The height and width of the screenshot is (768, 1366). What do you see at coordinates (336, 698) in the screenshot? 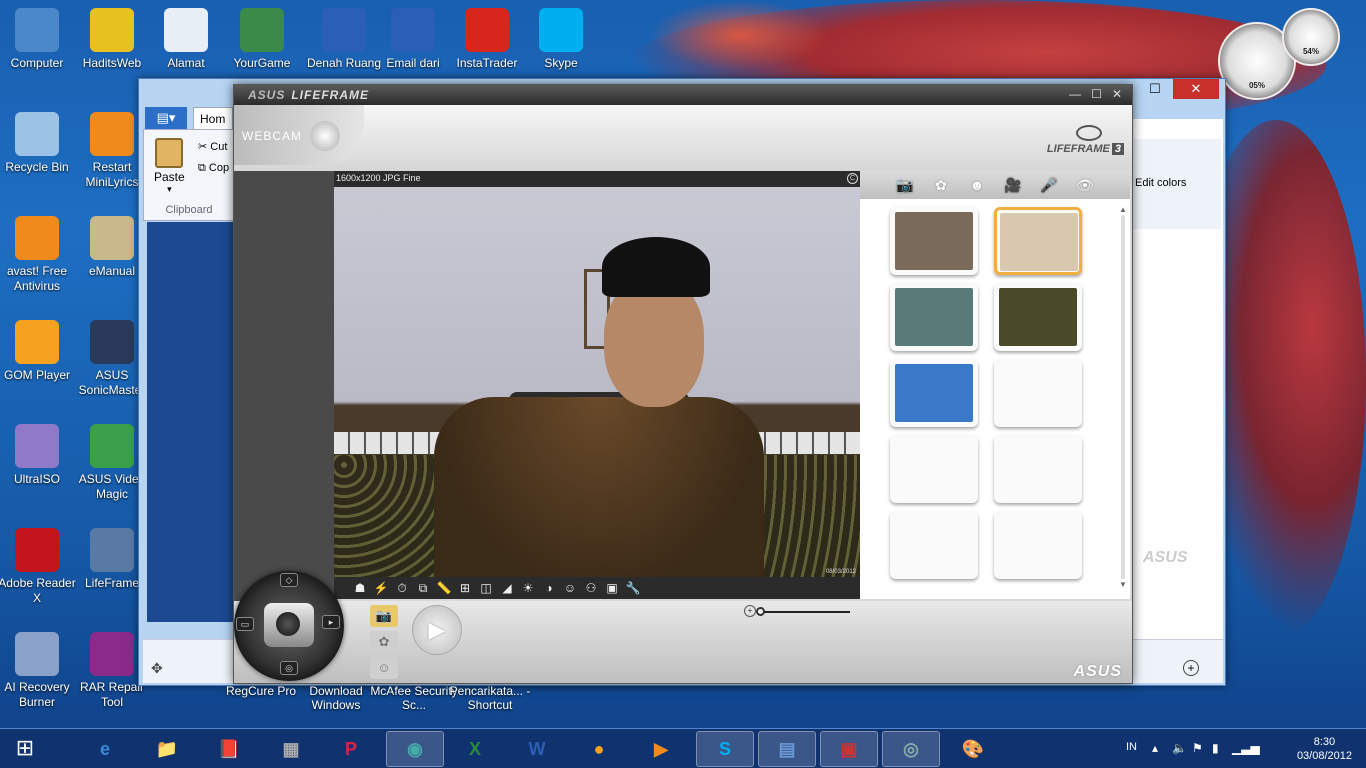
I see `partial-desktop-label: Download Windows` at bounding box center [336, 698].